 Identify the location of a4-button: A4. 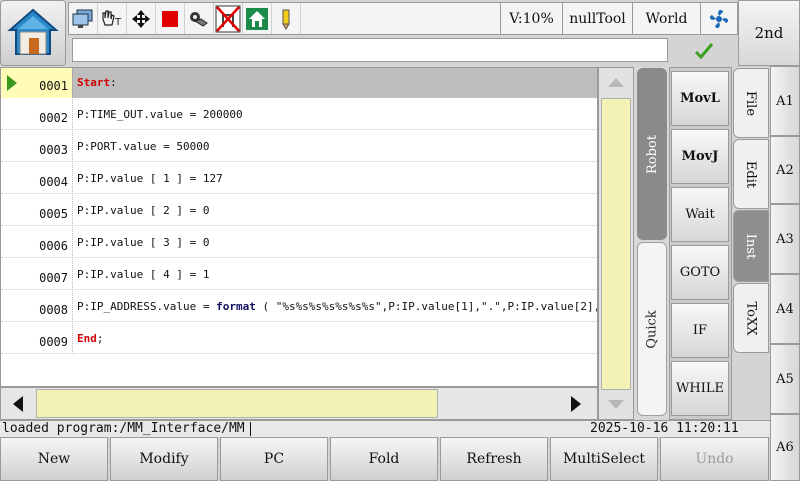
(785, 309).